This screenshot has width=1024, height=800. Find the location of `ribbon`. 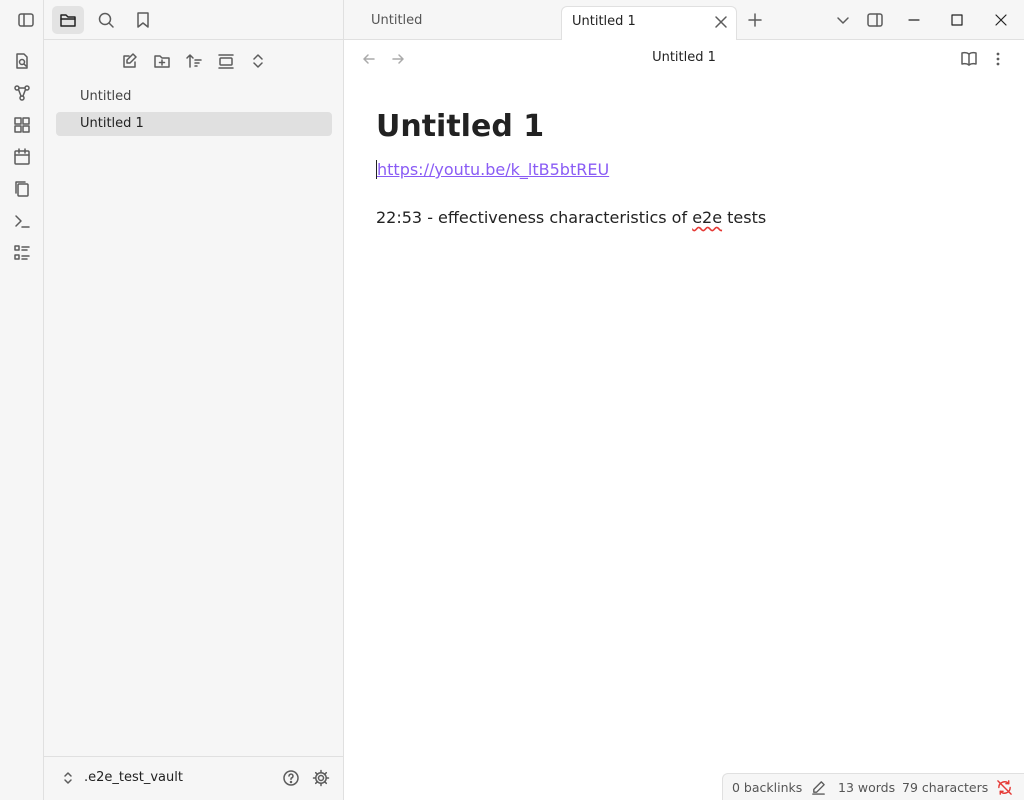

ribbon is located at coordinates (22, 400).